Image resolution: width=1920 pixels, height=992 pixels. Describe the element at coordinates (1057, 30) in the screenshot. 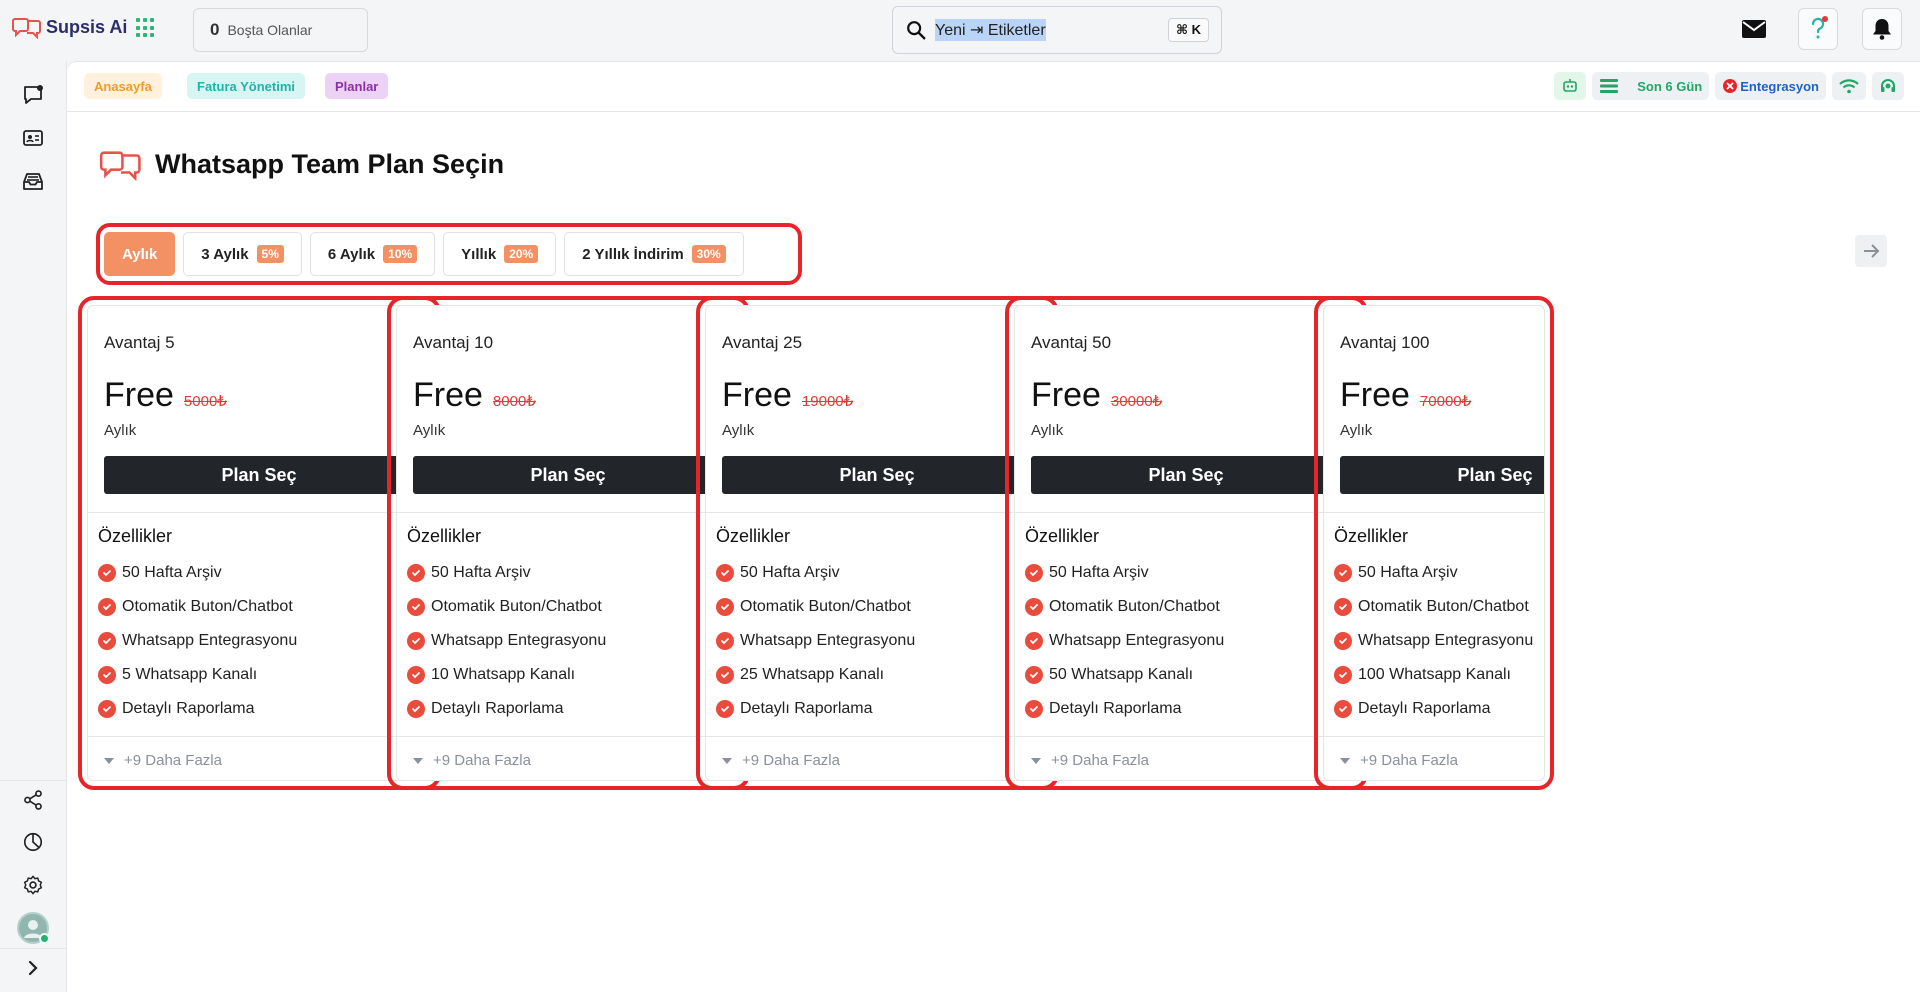

I see `search-box: Yeni ⇥ Etiketler ⌘ K` at that location.